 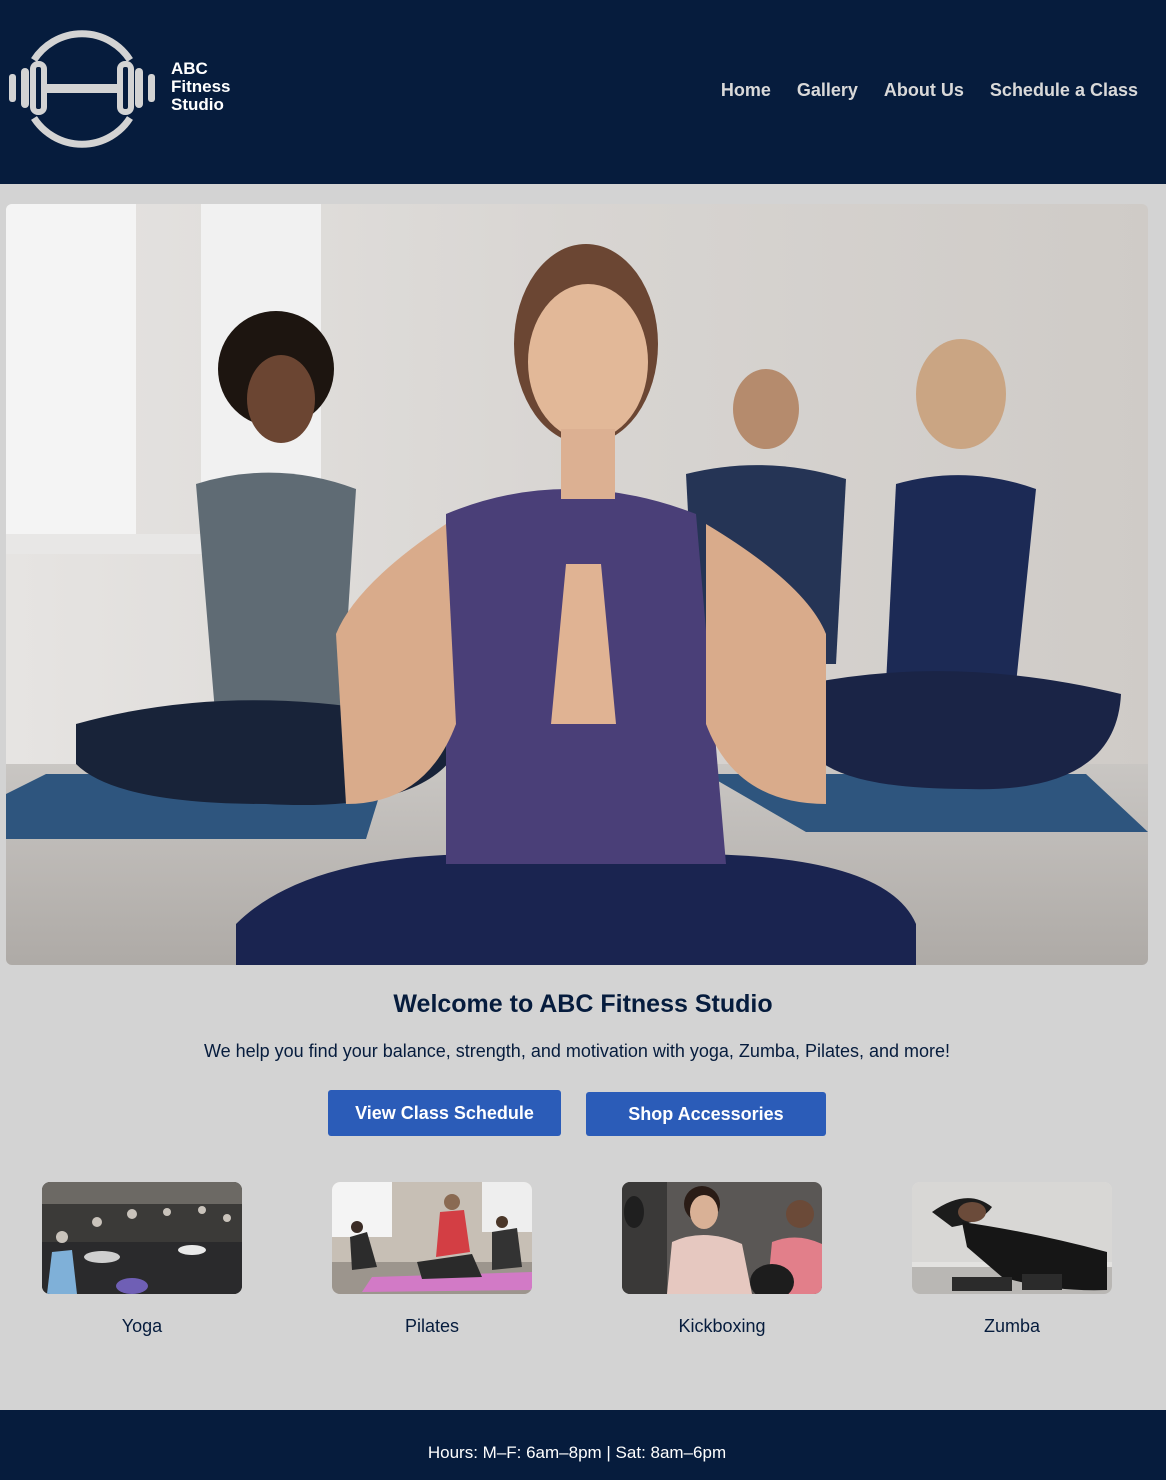 What do you see at coordinates (722, 1326) in the screenshot?
I see `class-label-kickboxing: Kickboxing` at bounding box center [722, 1326].